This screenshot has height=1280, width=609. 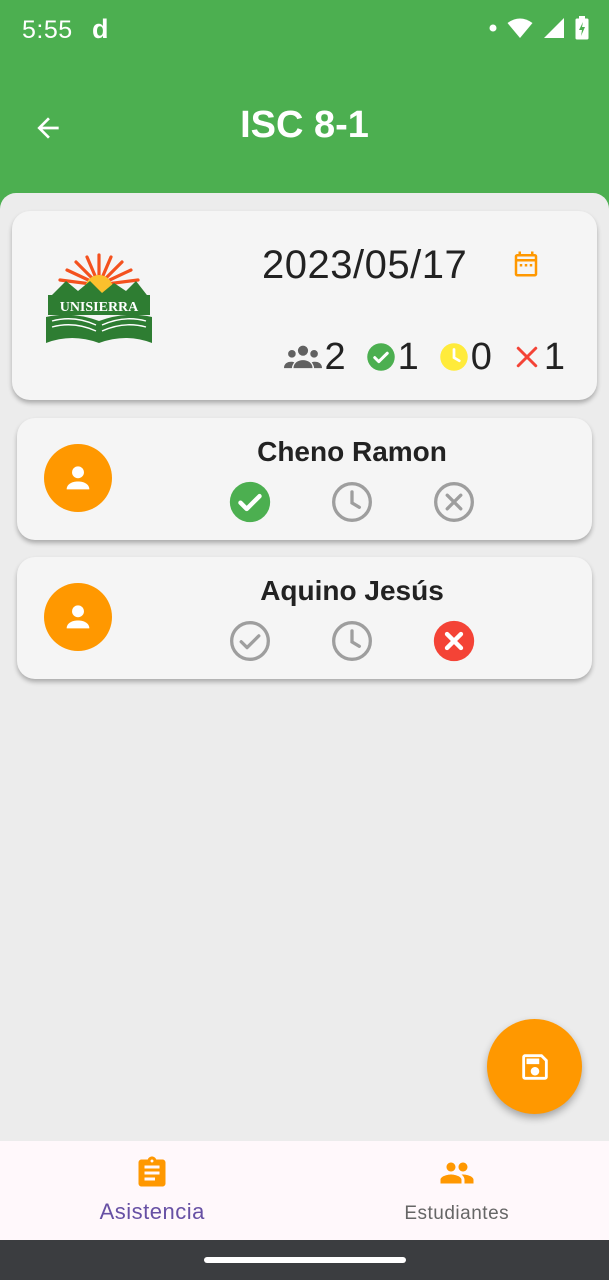 I want to click on nav-label-asistencia: Asistencia, so click(x=152, y=1211).